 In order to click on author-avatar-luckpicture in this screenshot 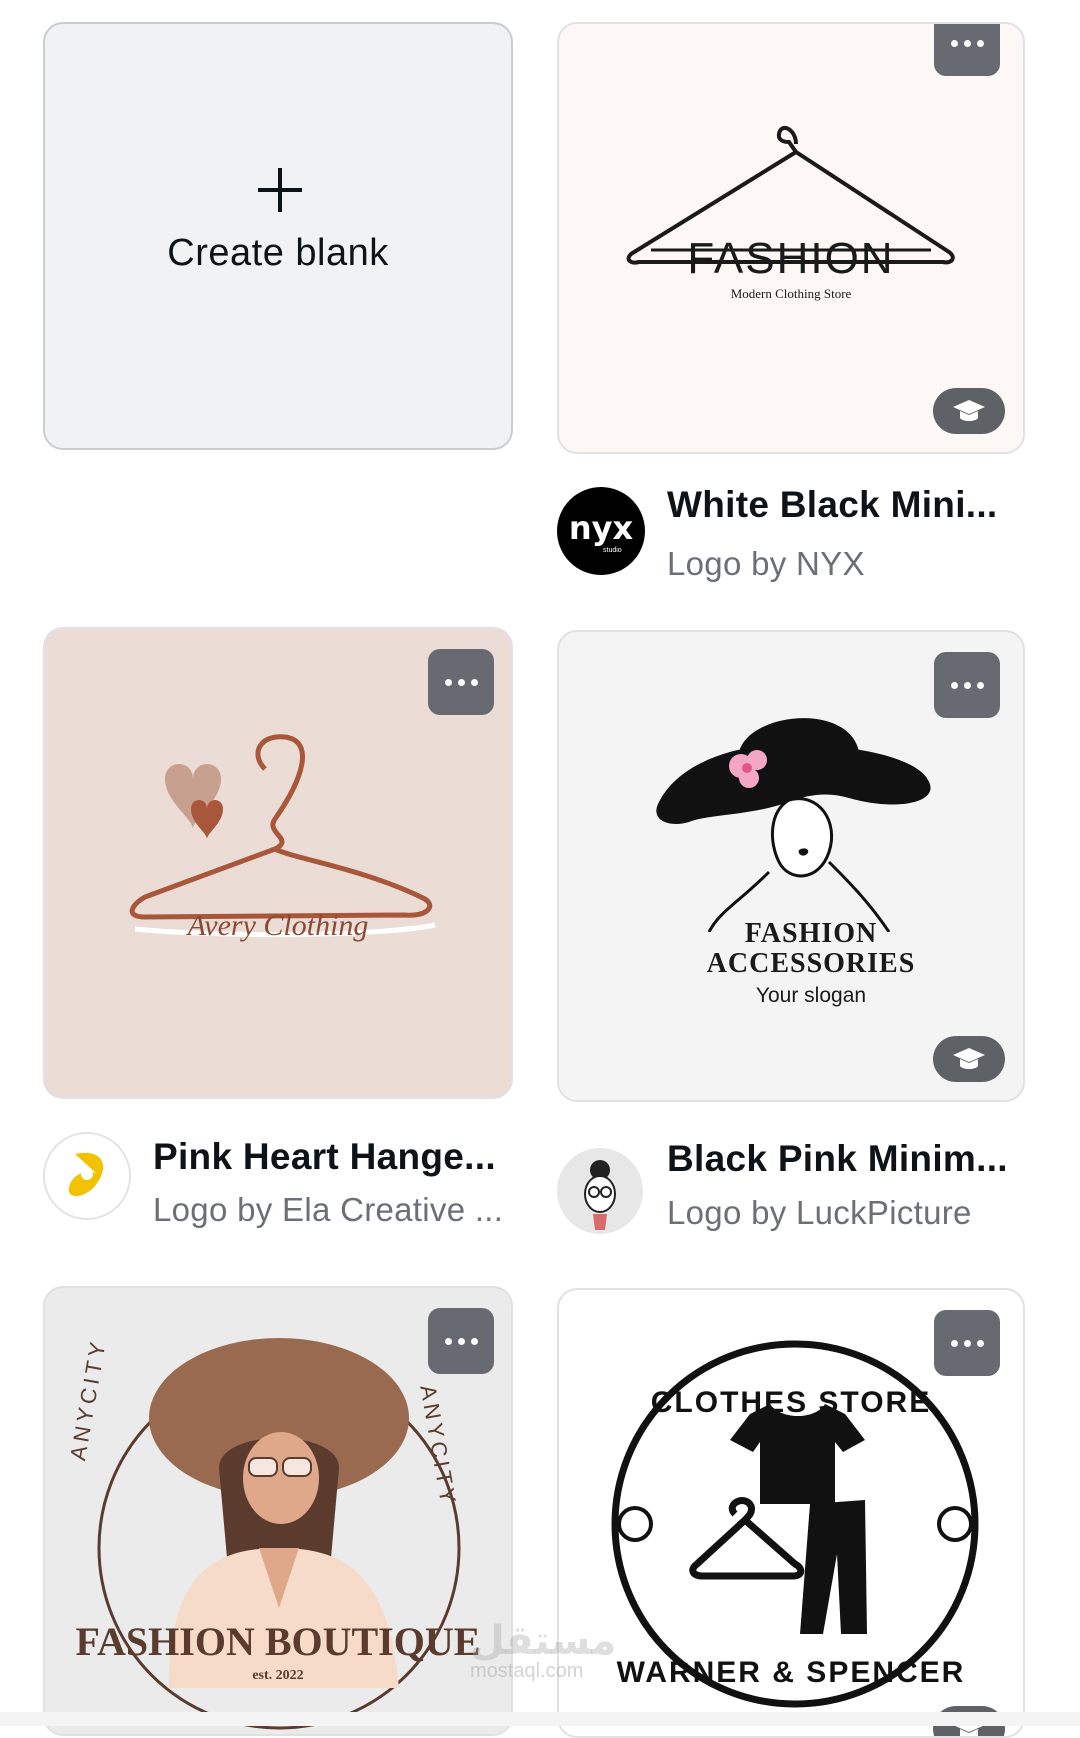, I will do `click(600, 1191)`.